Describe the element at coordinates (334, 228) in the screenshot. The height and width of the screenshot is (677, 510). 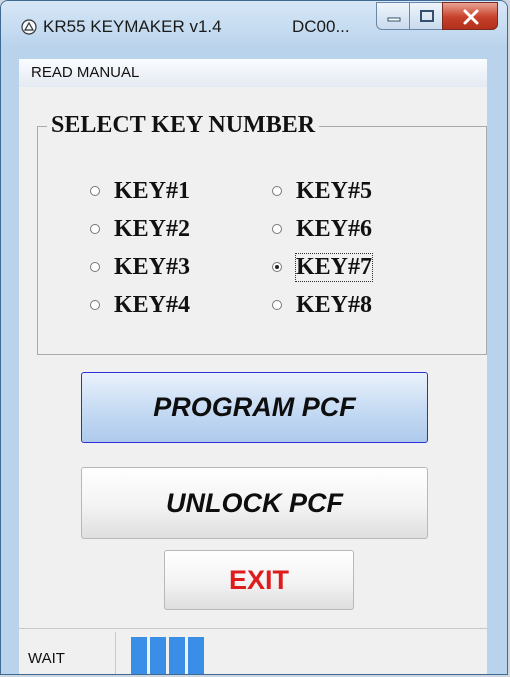
I see `radio-label: KEY#6` at that location.